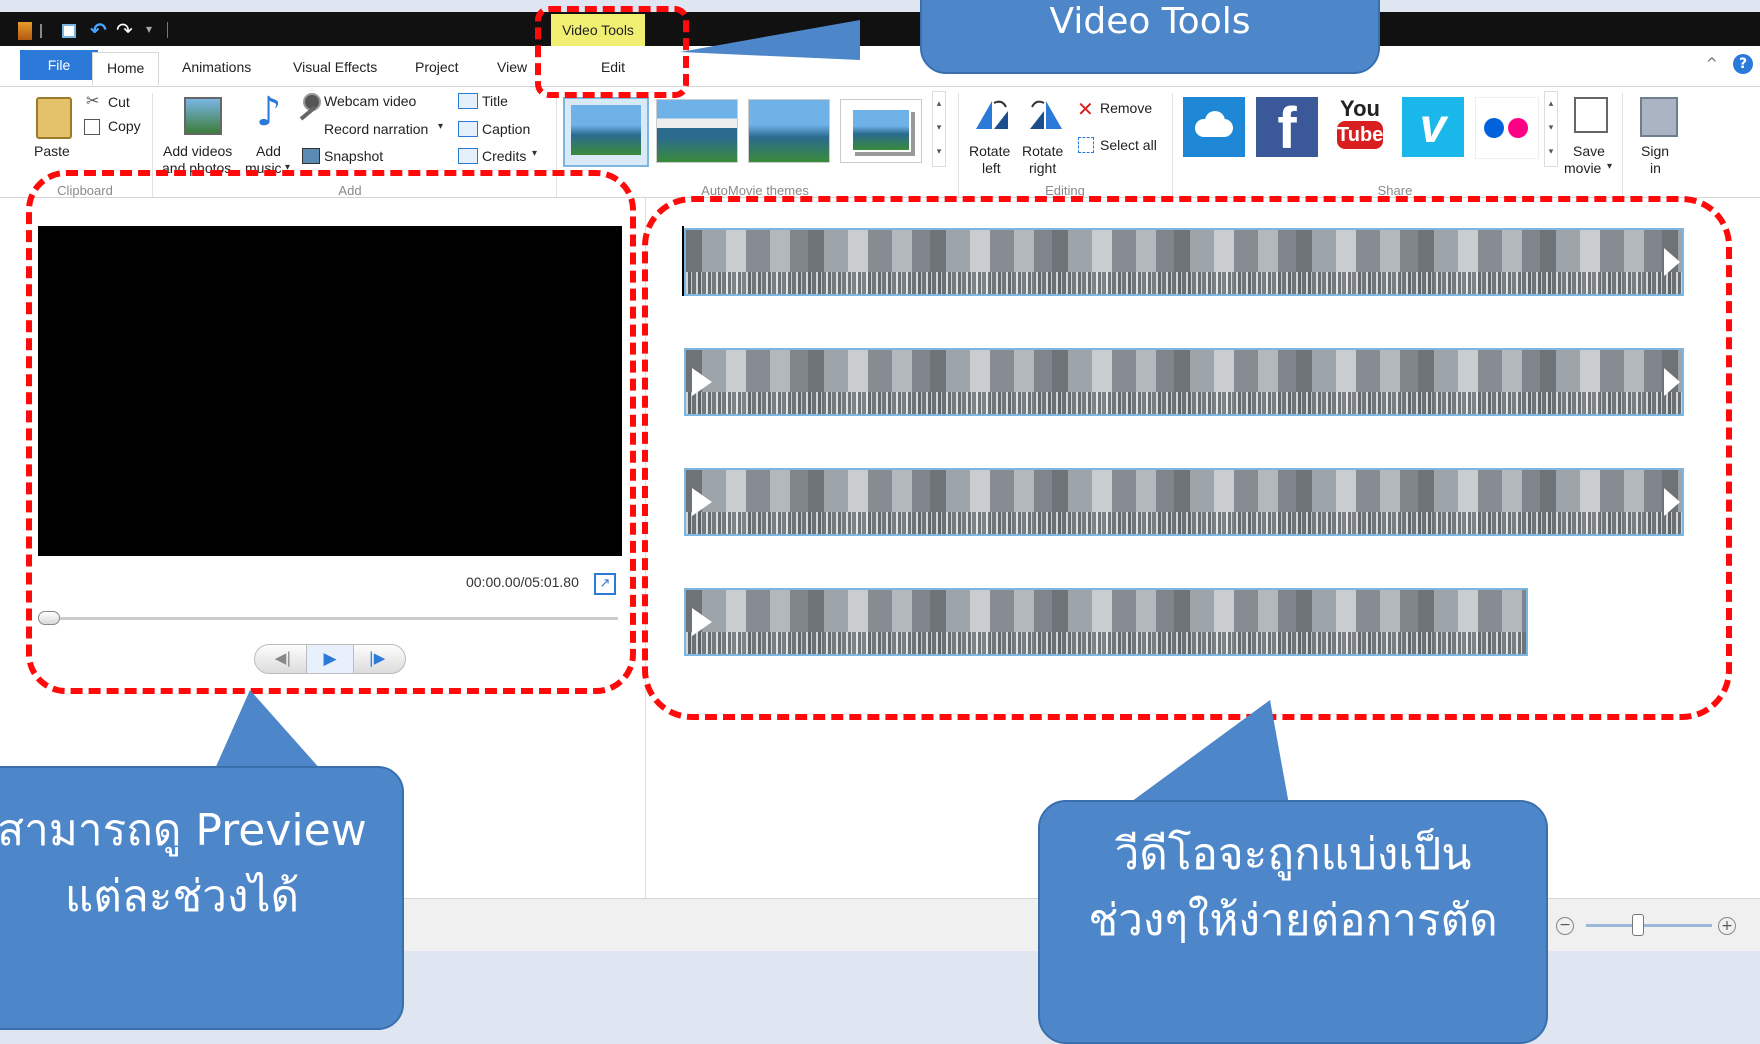  I want to click on callout-right-line1: วีดีโอจะถูกแบ่งเป็น, so click(1293, 854).